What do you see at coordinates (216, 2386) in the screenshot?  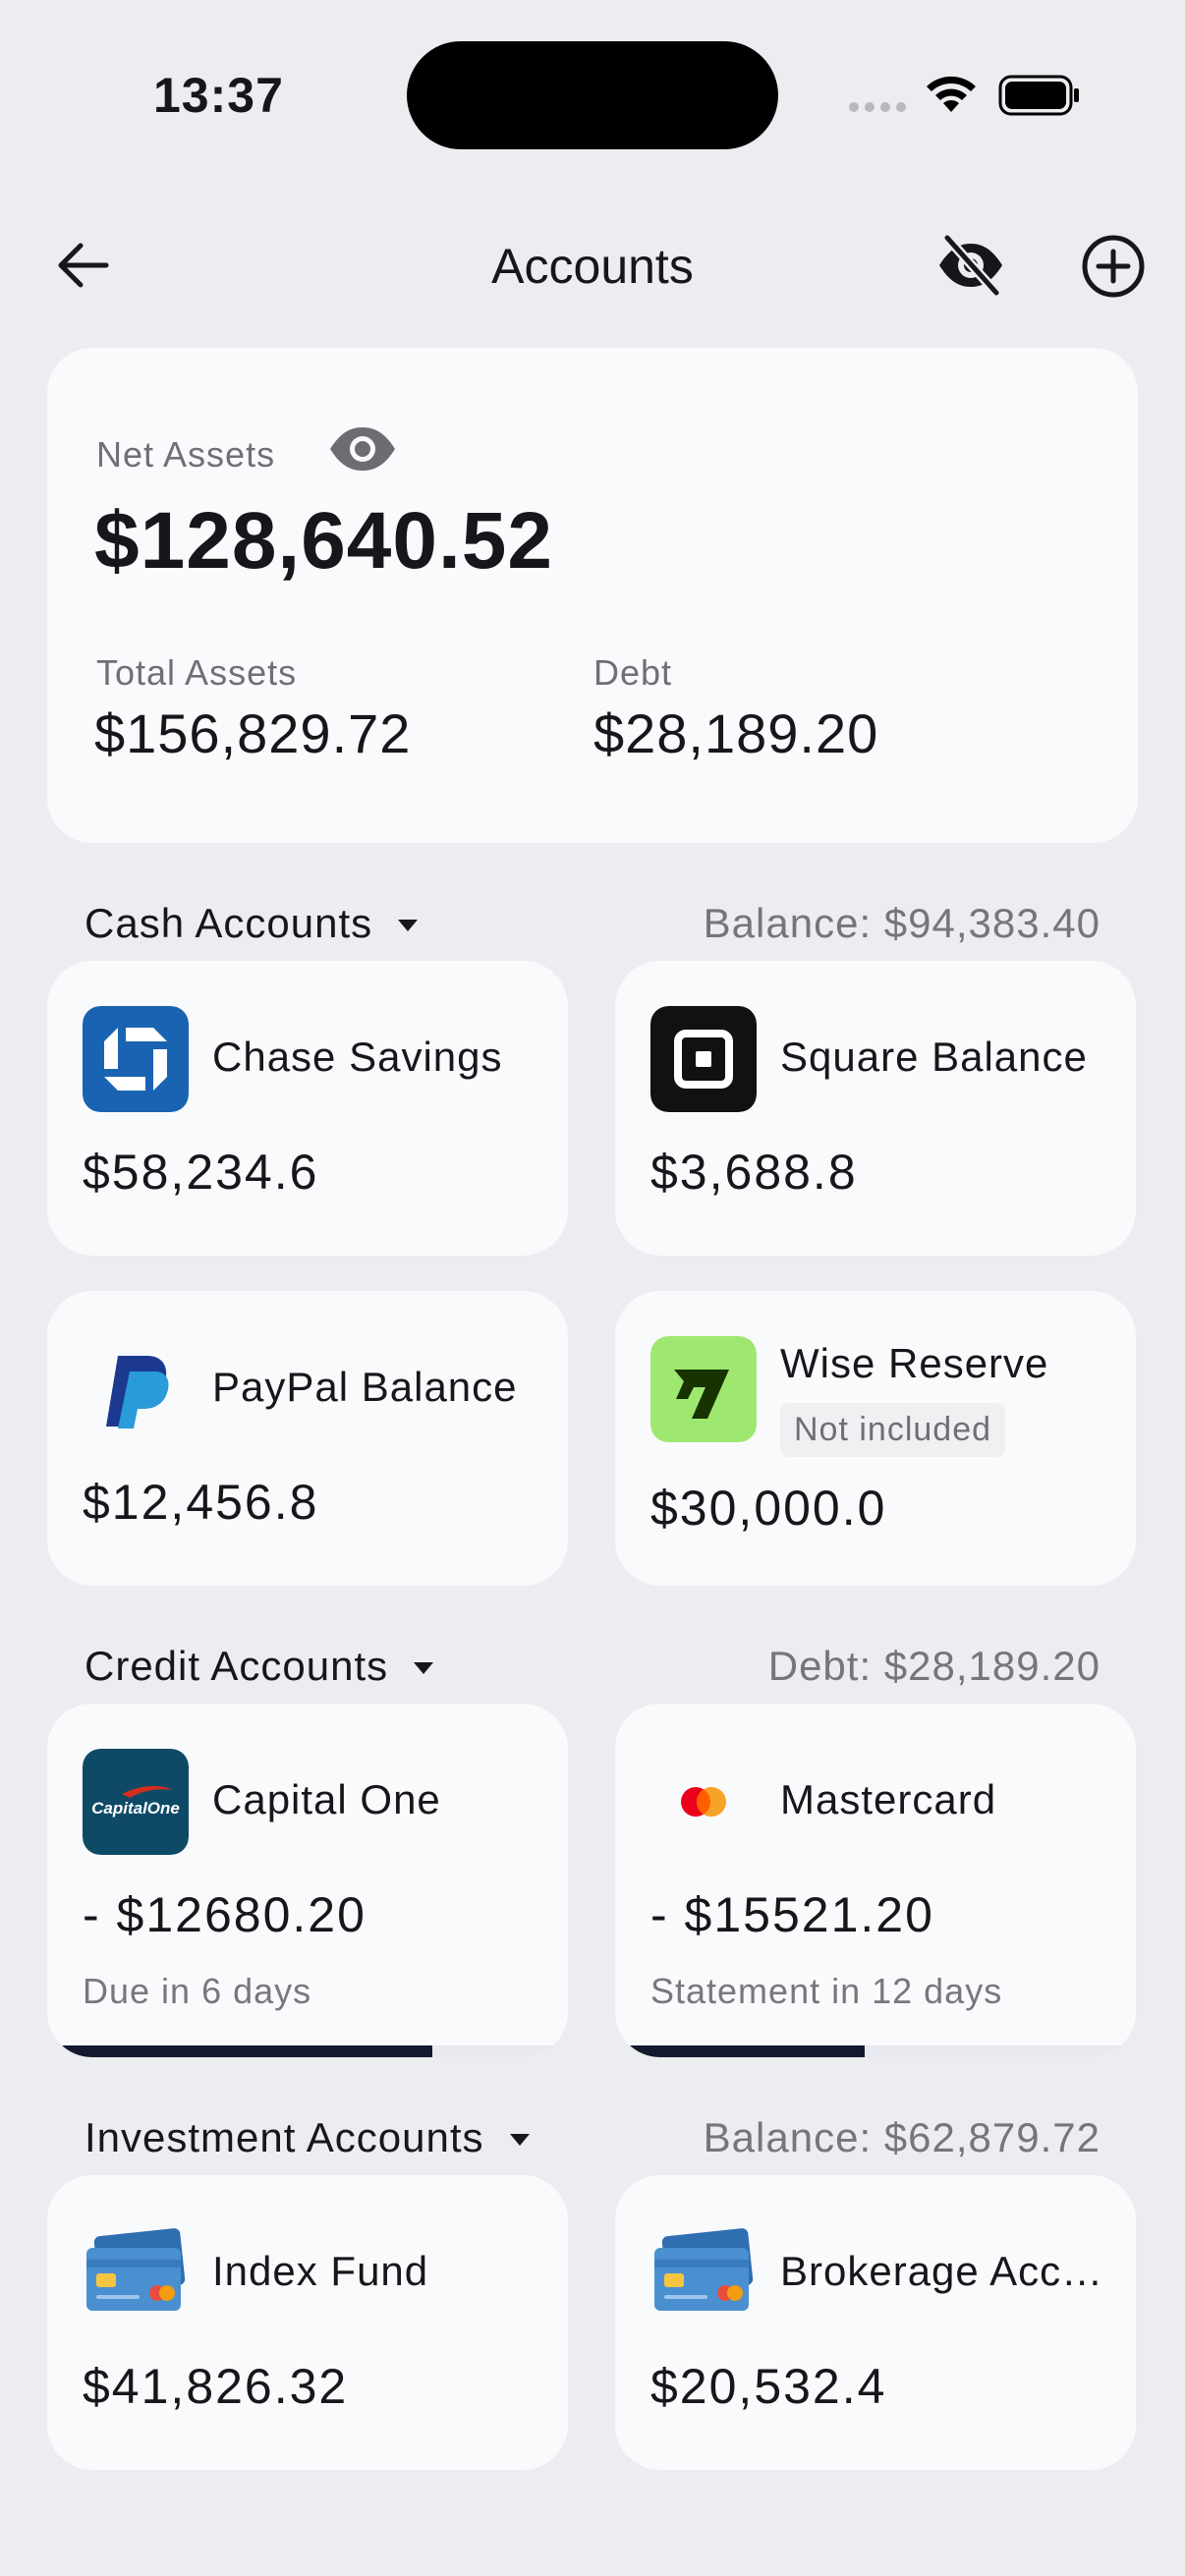 I see `account-balance: $41,826.32` at bounding box center [216, 2386].